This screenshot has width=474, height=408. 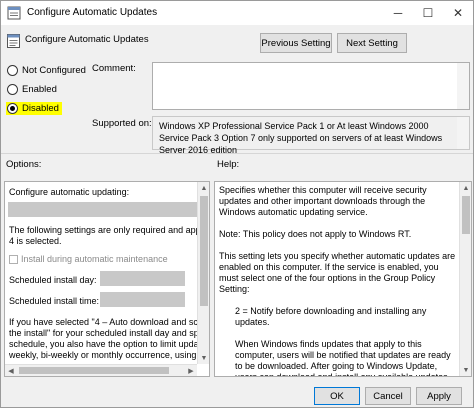 I want to click on policy-title: Configure Automatic Updates, so click(x=87, y=39).